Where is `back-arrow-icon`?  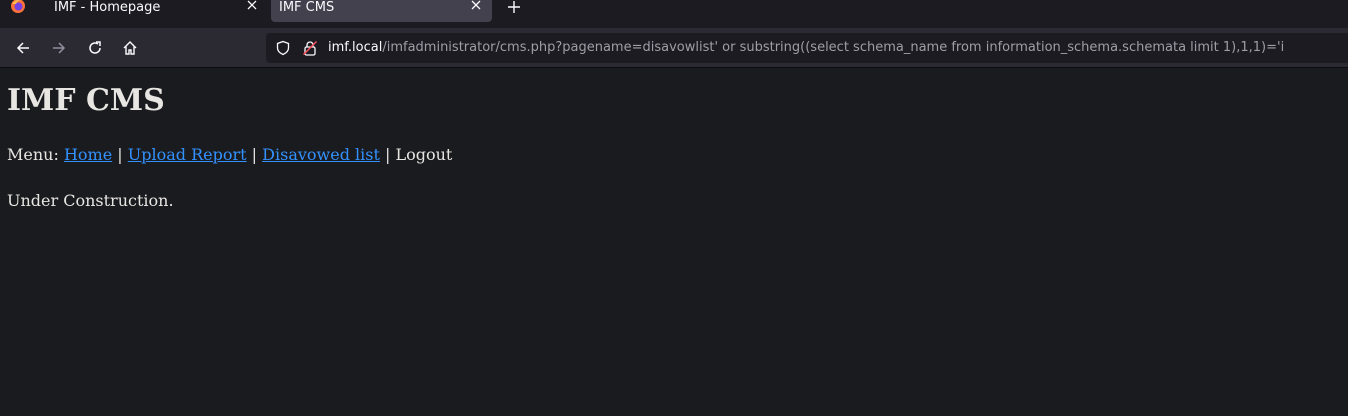
back-arrow-icon is located at coordinates (22, 48).